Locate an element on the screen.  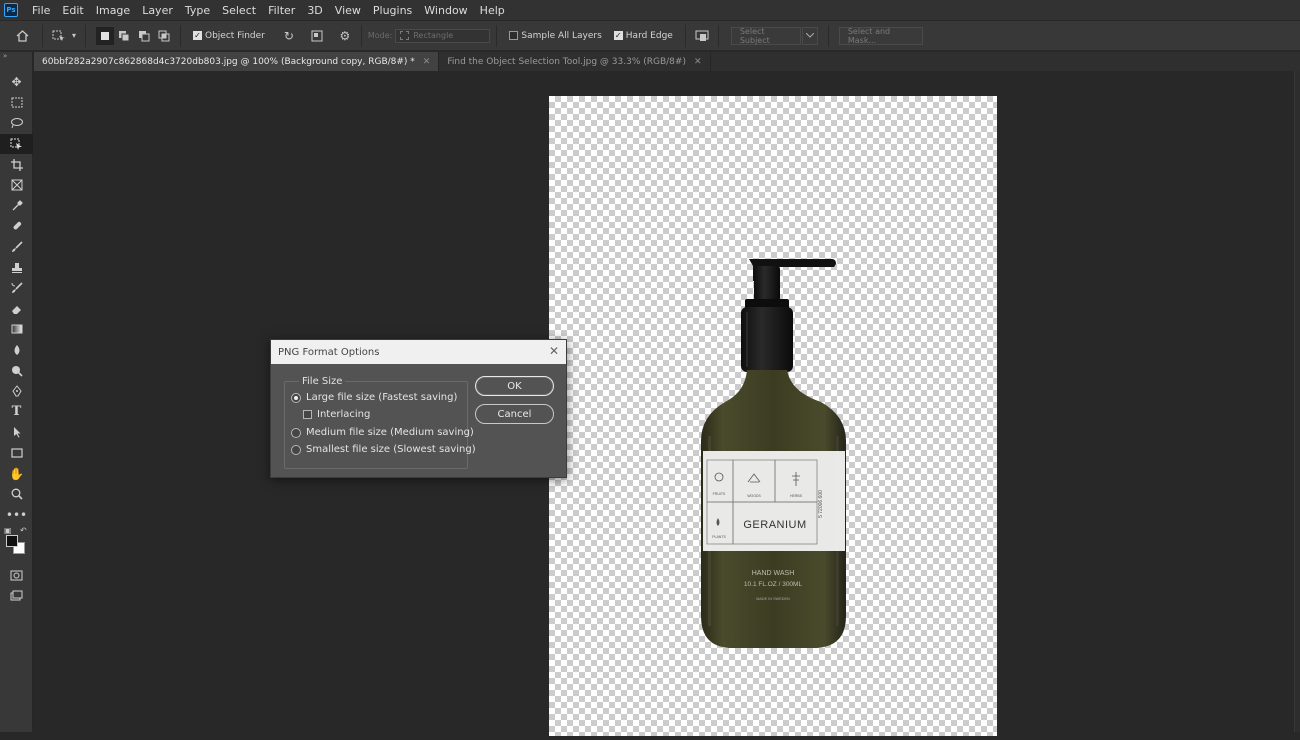
menu-3d: 3D is located at coordinates (314, 10).